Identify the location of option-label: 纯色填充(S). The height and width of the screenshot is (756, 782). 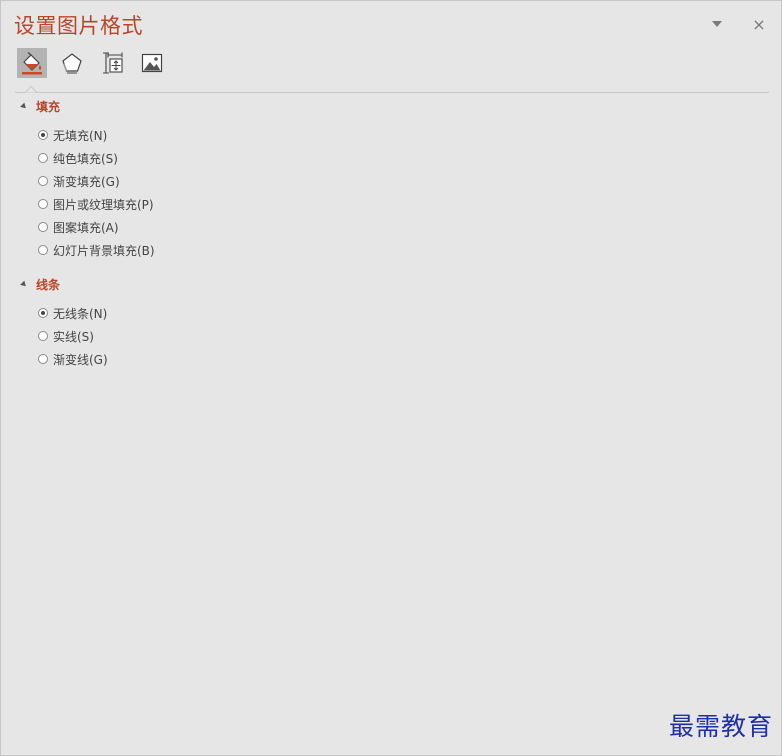
(85, 158).